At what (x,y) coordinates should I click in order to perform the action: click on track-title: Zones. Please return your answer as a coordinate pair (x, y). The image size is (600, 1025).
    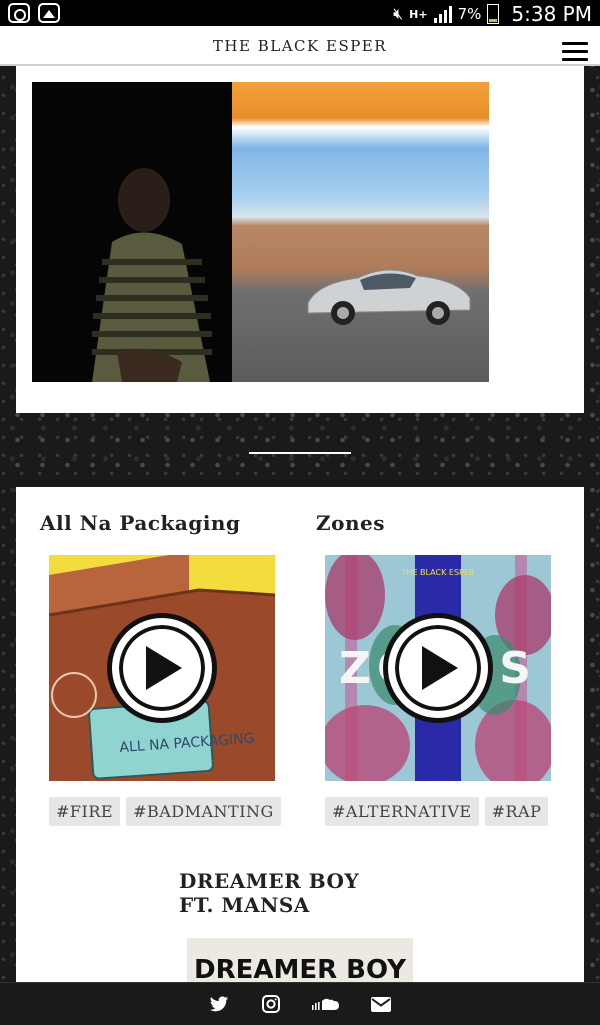
    Looking at the image, I should click on (350, 523).